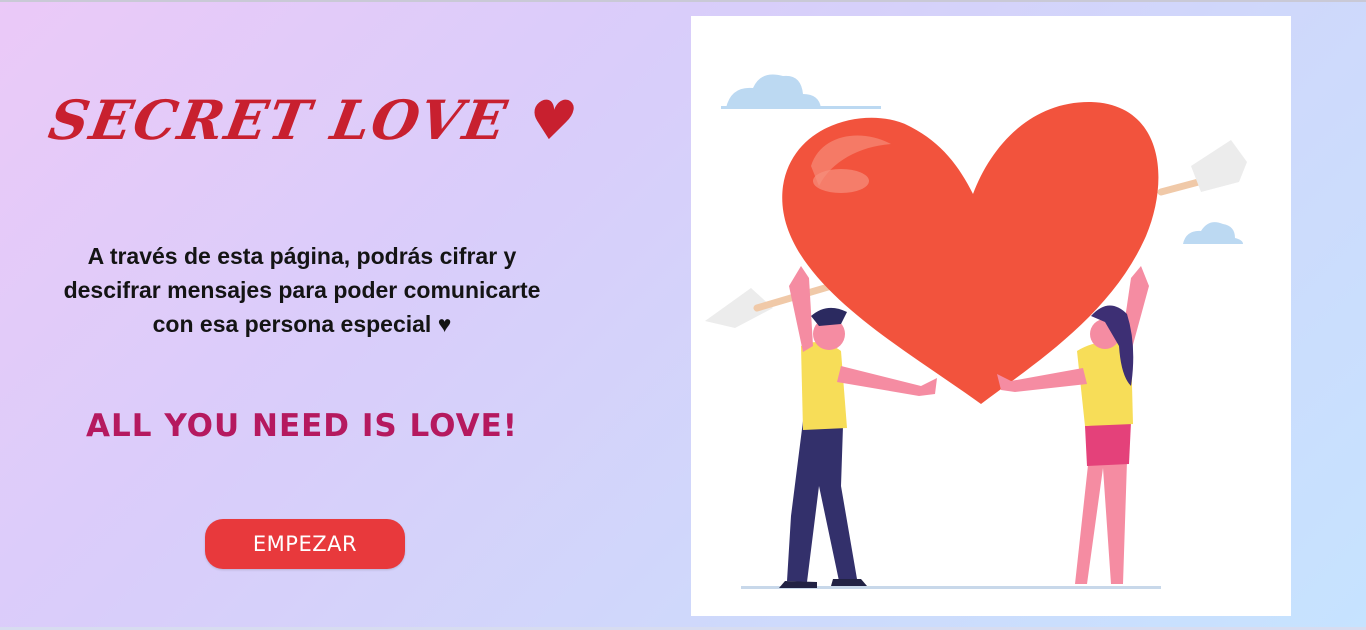  I want to click on motto-text: ALL YOU NEED IS LOVE!, so click(302, 426).